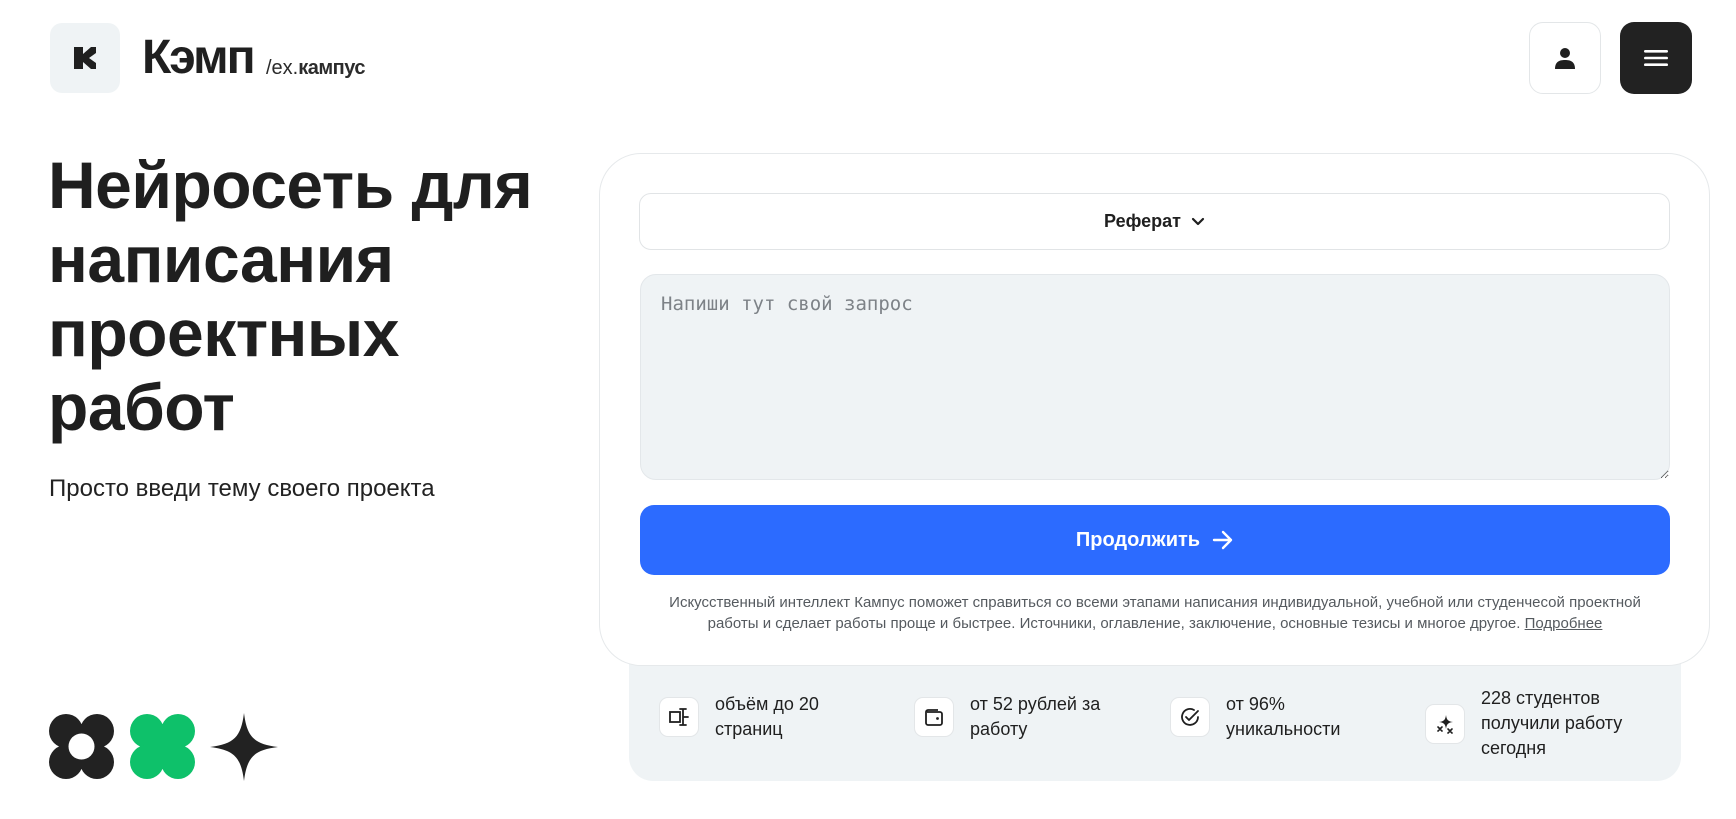 This screenshot has width=1736, height=819. What do you see at coordinates (290, 296) in the screenshot?
I see `hero-title: Нейросеть для написания проектных работ` at bounding box center [290, 296].